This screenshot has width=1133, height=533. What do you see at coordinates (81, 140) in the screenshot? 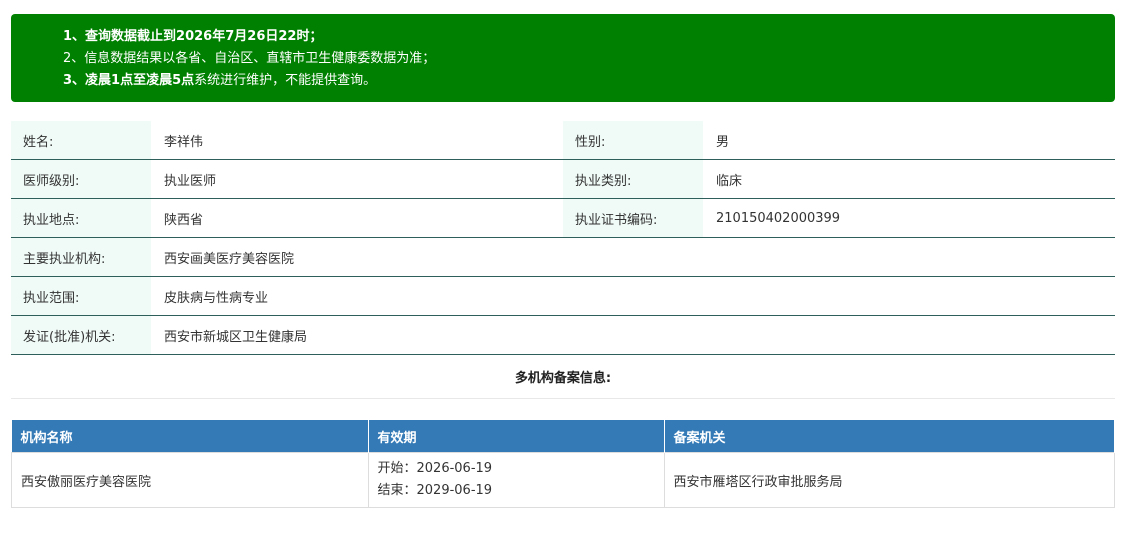
I see `name-label: 姓名:` at bounding box center [81, 140].